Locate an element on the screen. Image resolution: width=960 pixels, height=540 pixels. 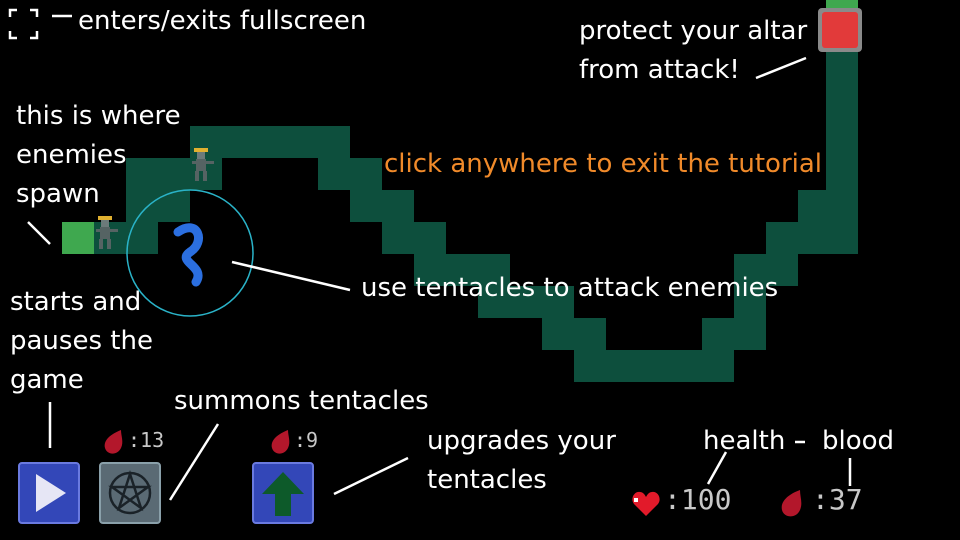
play-hint-line3: game is located at coordinates (47, 380).